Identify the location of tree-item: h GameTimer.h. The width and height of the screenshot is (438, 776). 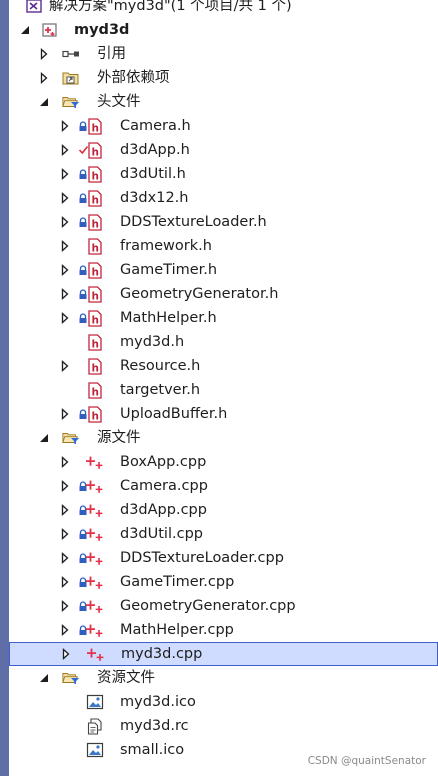
(223, 270).